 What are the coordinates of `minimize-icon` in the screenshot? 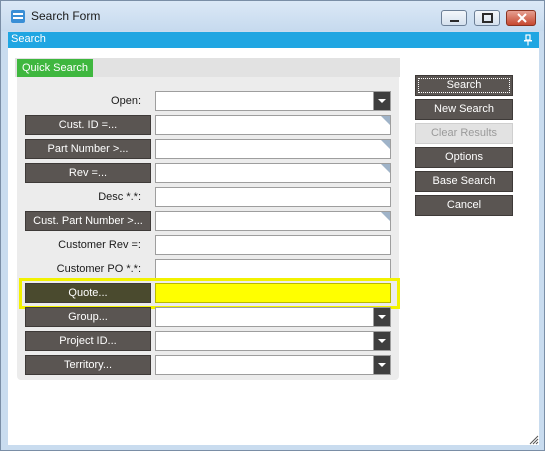 It's located at (454, 21).